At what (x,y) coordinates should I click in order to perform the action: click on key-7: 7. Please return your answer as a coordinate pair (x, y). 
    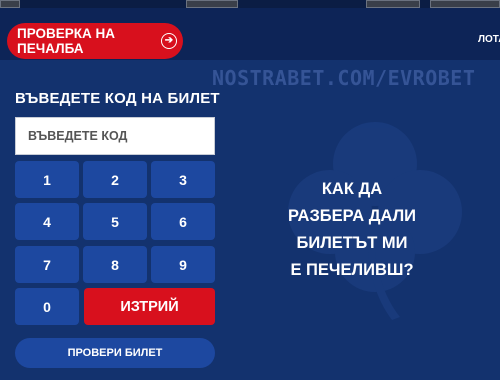
    Looking at the image, I should click on (47, 264).